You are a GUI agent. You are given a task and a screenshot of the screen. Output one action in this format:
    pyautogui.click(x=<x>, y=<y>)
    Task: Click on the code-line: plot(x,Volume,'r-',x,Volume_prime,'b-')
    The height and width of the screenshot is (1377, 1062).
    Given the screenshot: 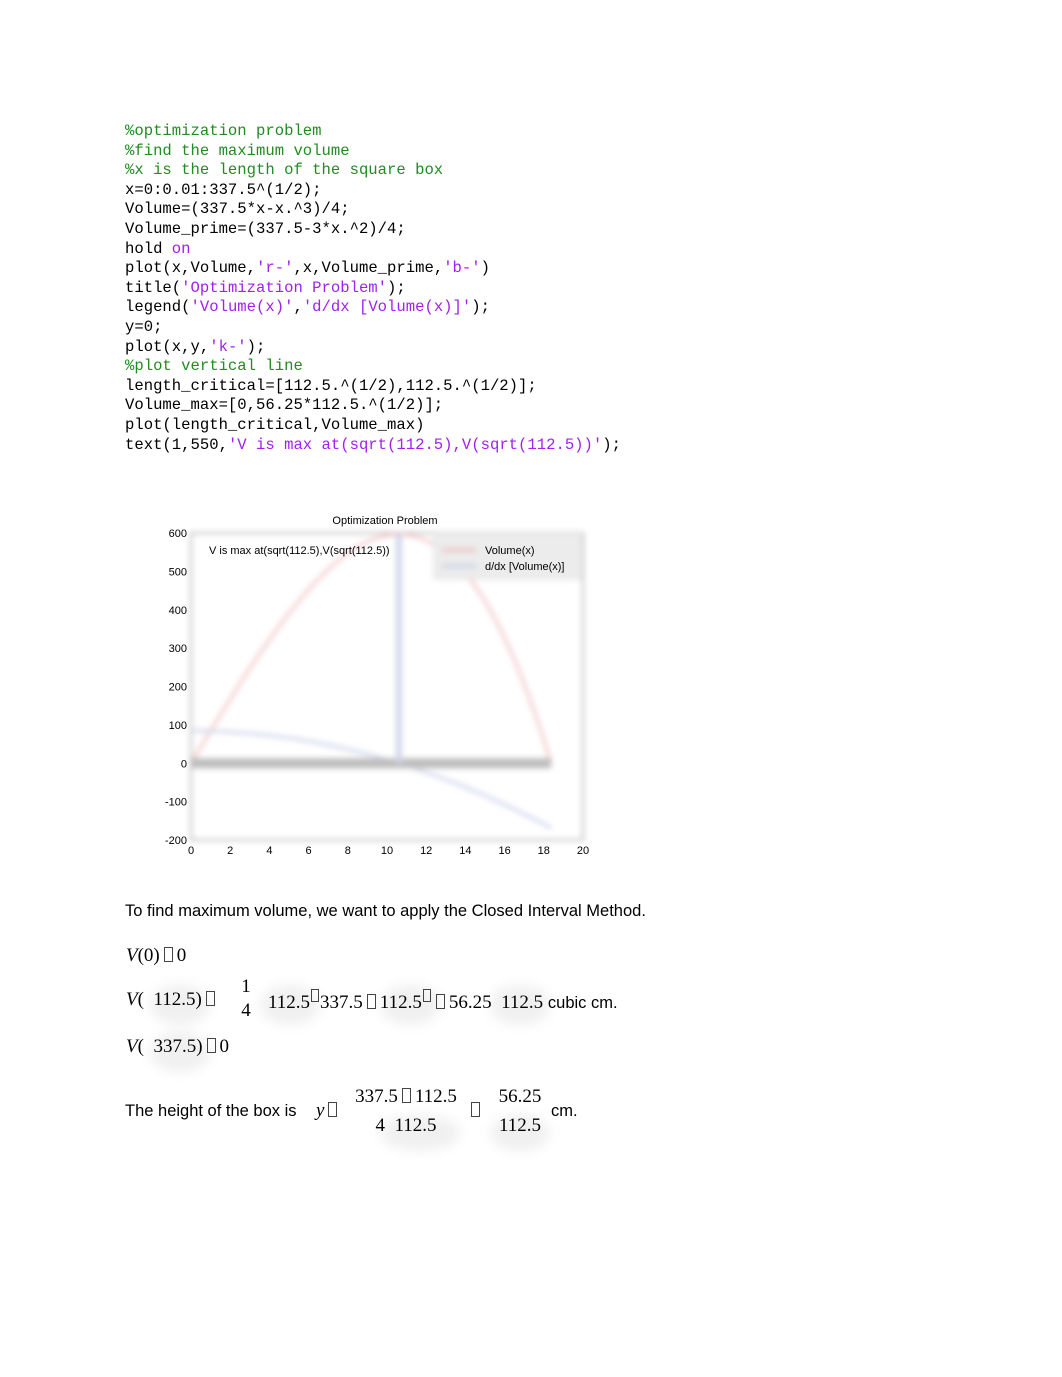 What is the action you would take?
    pyautogui.click(x=373, y=269)
    